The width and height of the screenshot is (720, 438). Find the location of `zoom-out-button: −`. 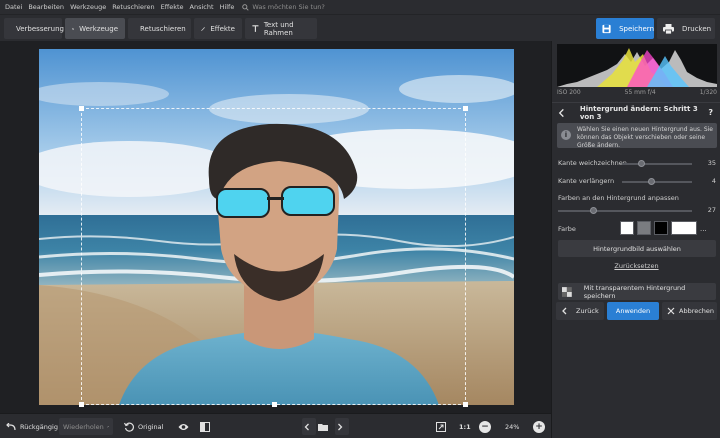

zoom-out-button: − is located at coordinates (485, 426).